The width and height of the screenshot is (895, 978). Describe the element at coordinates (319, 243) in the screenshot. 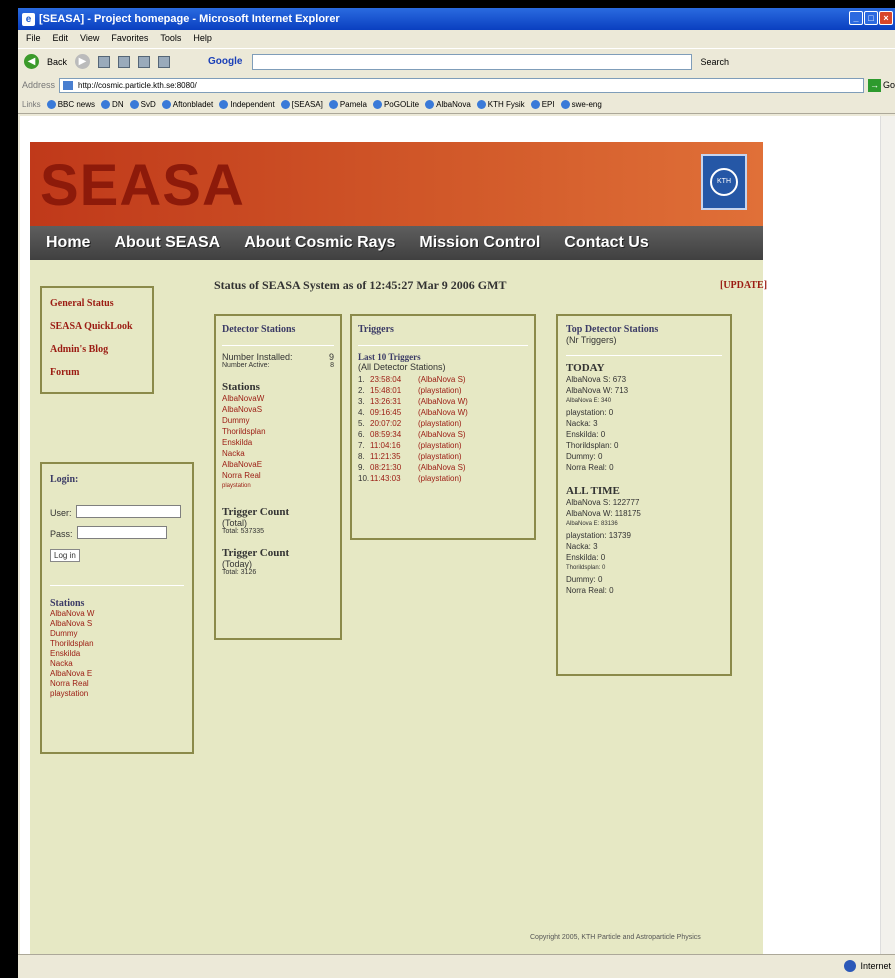

I see `nav-about-cosmic-rays: About Cosmic Rays` at that location.